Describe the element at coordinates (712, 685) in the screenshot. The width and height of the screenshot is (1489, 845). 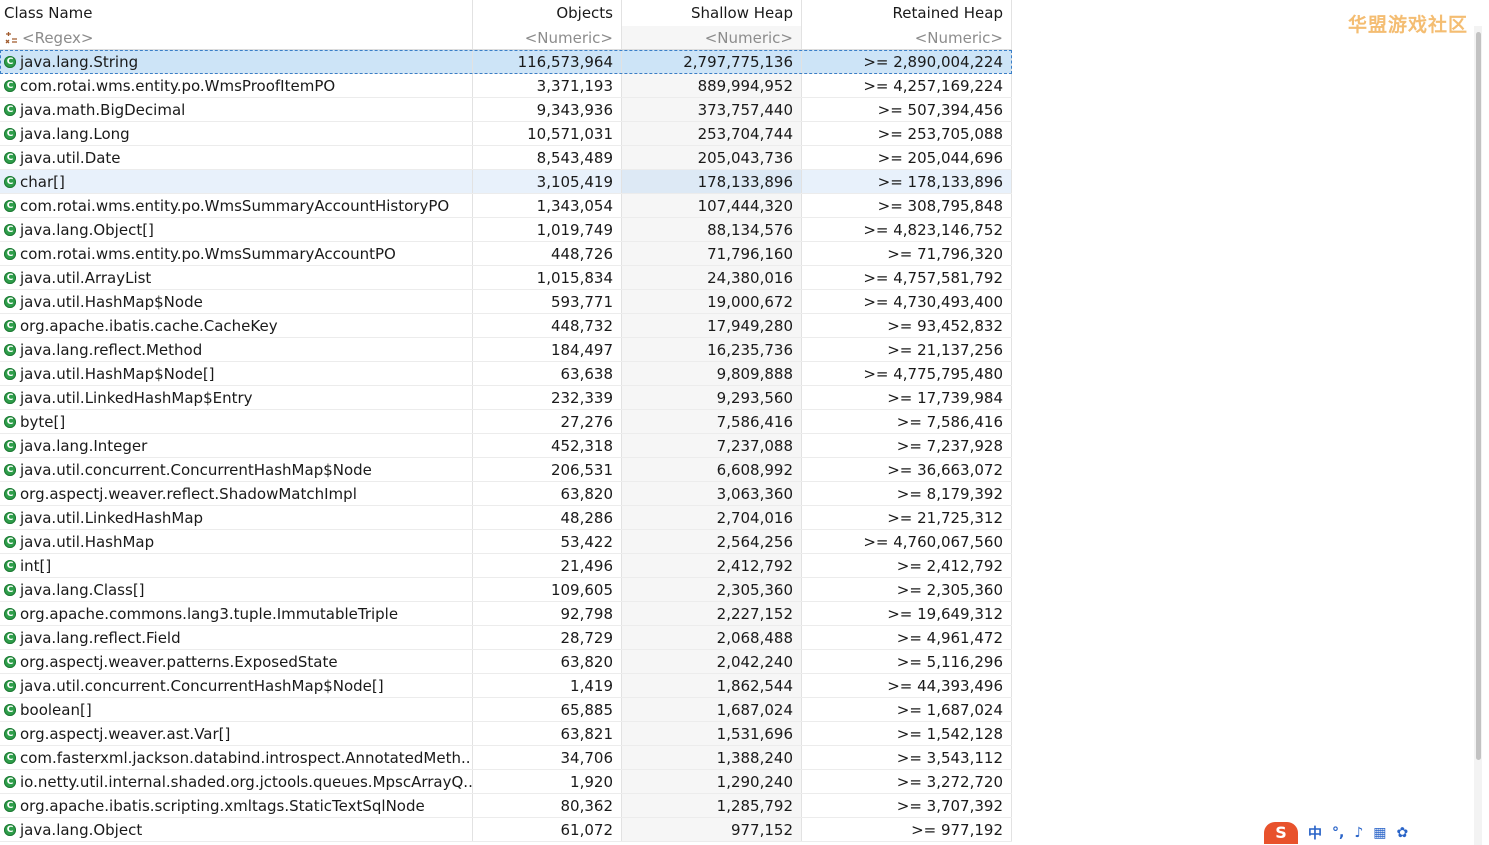
I see `cell-shallow-heap: 1,862,544` at that location.